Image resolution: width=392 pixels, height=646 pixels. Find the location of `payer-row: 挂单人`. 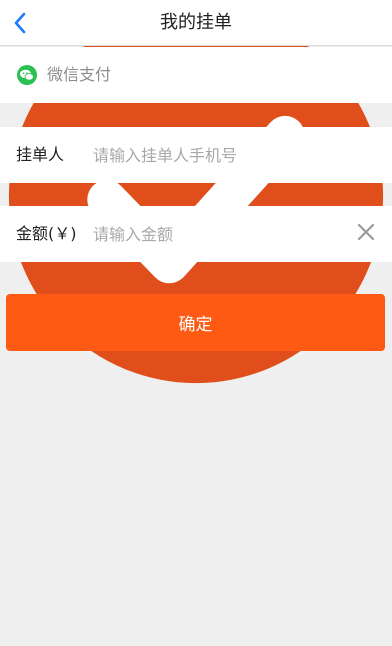

payer-row: 挂单人 is located at coordinates (196, 155).